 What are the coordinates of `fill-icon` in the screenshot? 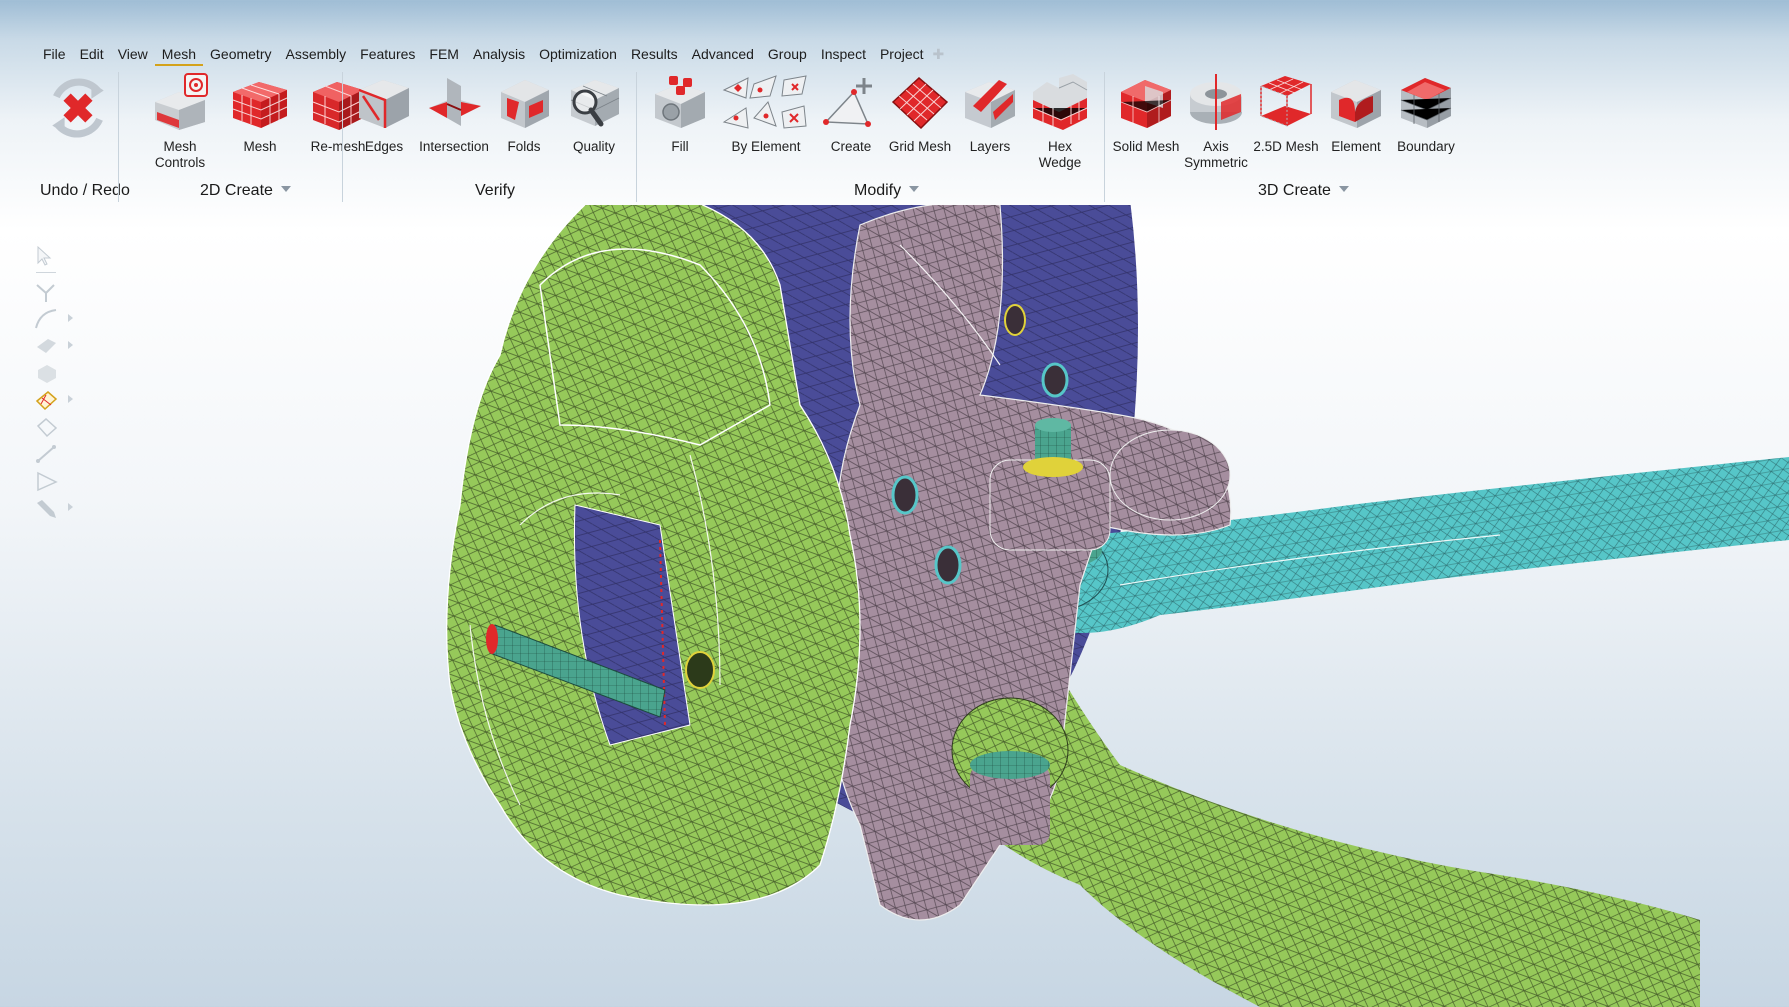 It's located at (680, 102).